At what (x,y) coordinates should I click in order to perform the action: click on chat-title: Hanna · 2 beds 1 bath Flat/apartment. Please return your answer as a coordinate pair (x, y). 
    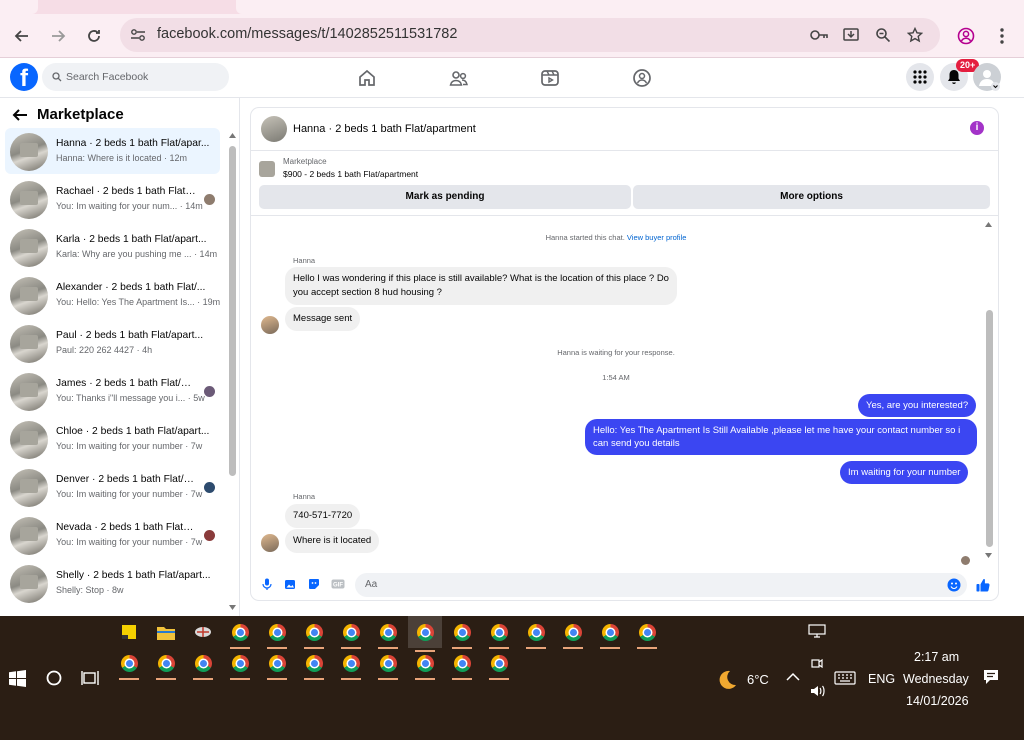
    Looking at the image, I should click on (384, 129).